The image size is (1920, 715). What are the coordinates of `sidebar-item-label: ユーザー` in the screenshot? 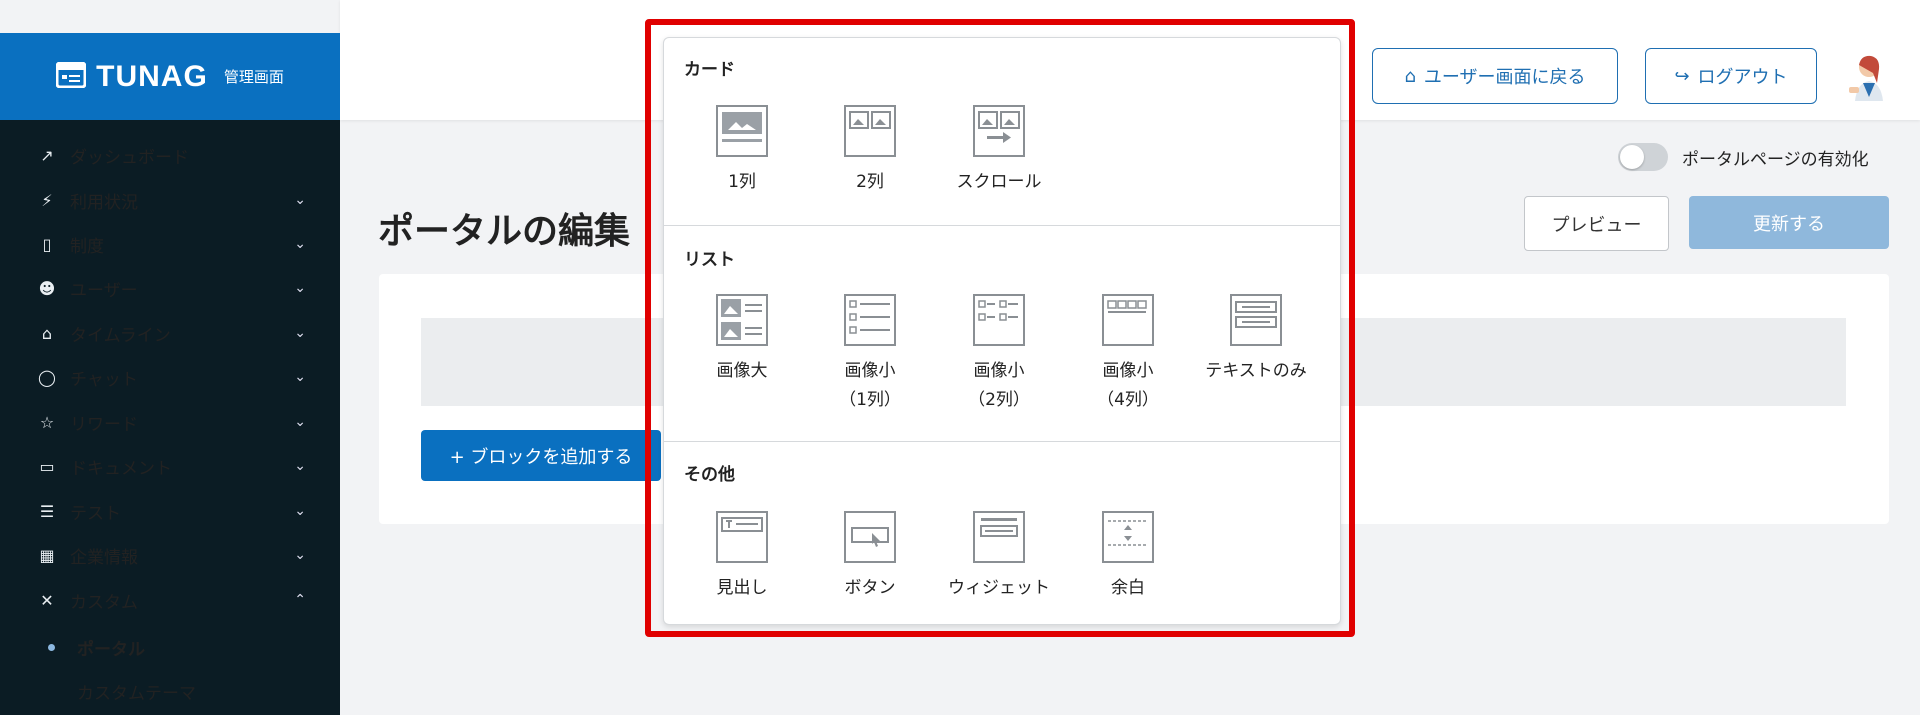 It's located at (104, 290).